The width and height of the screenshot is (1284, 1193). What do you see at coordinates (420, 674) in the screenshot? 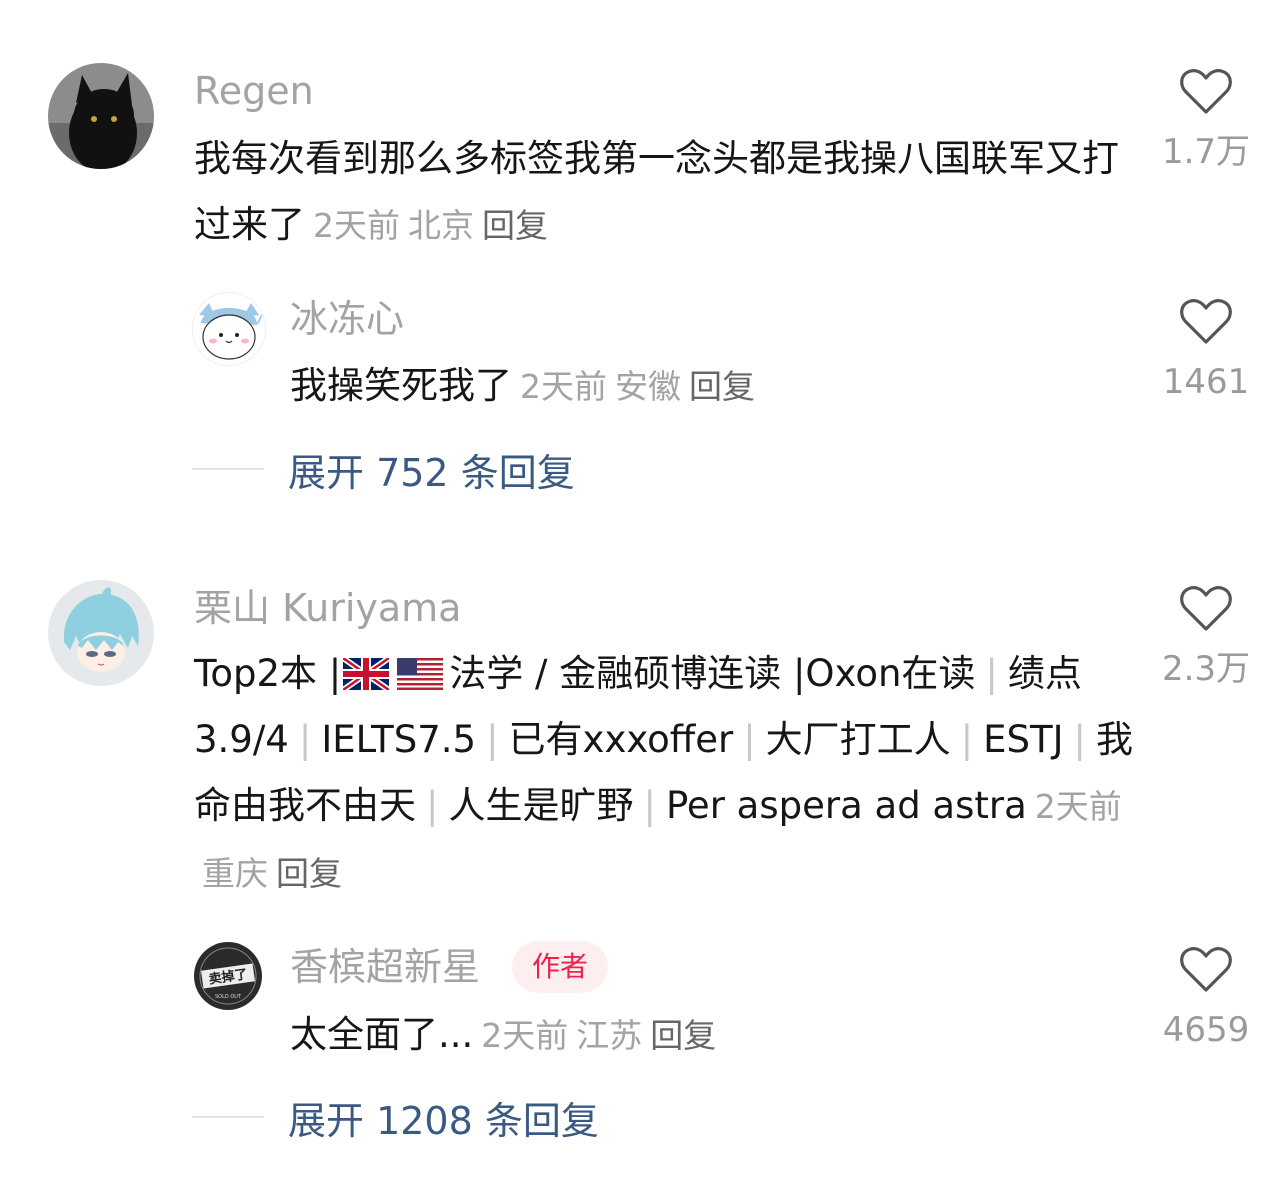
I see `us-flag-icon` at bounding box center [420, 674].